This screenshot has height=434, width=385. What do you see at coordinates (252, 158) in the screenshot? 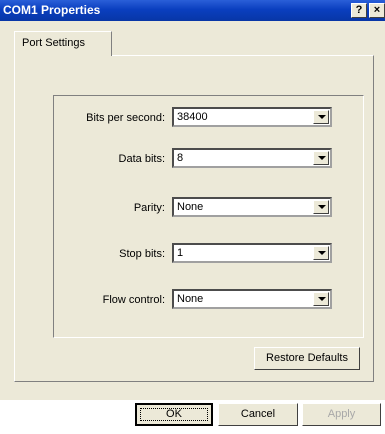
I see `data-bits-select: 8` at bounding box center [252, 158].